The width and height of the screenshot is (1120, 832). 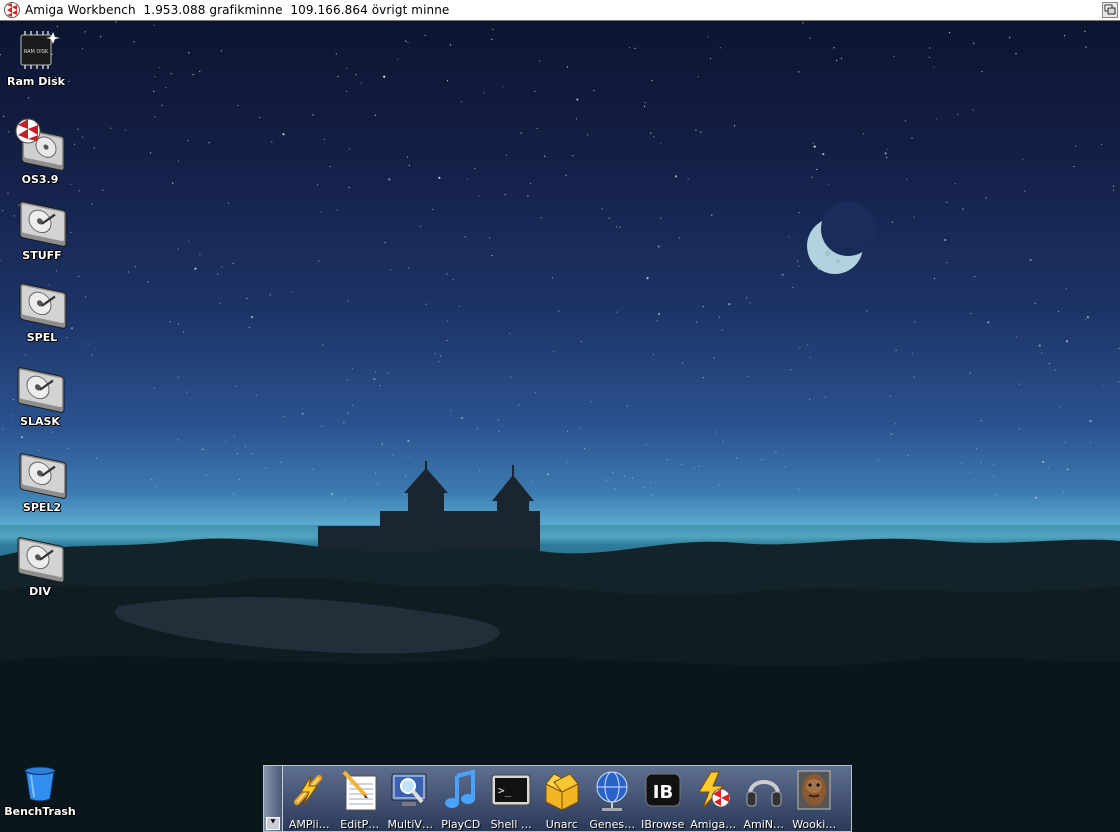 I want to click on dock-item-unarc: Unarc, so click(x=562, y=799).